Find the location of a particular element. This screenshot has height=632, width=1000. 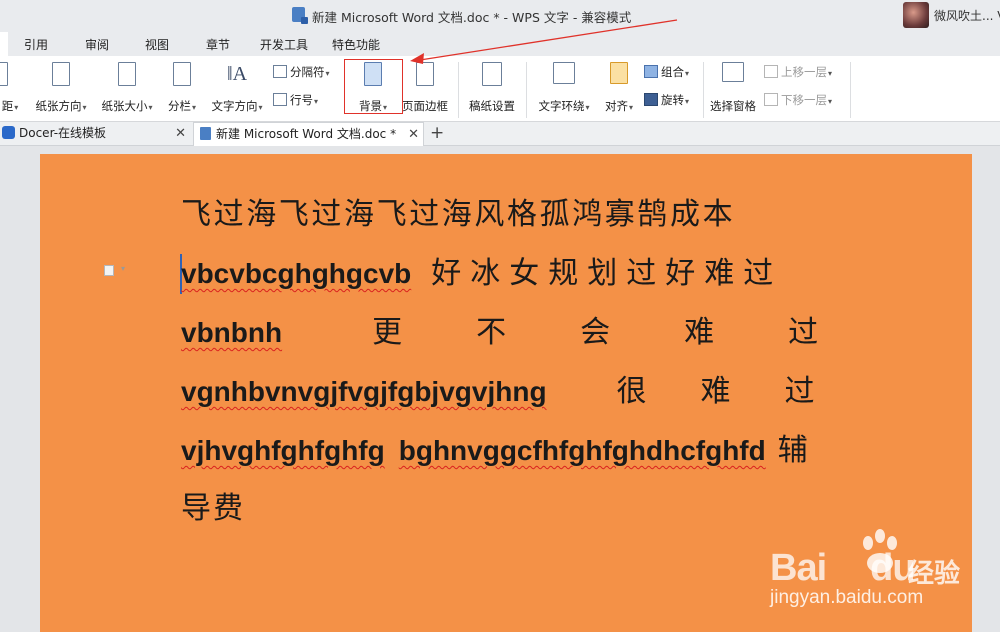

menu-section: 章节 is located at coordinates (218, 44).